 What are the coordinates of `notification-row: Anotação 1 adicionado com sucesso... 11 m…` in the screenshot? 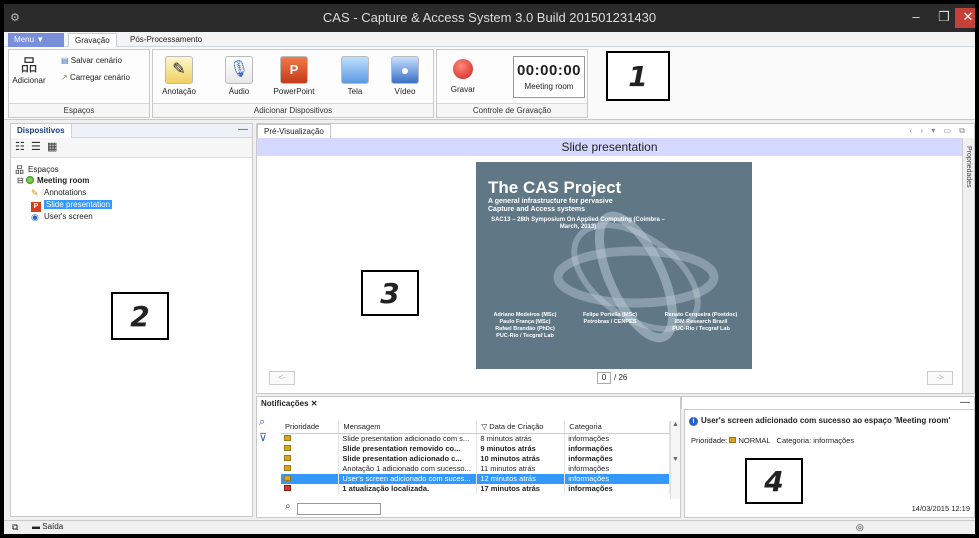 It's located at (475, 468).